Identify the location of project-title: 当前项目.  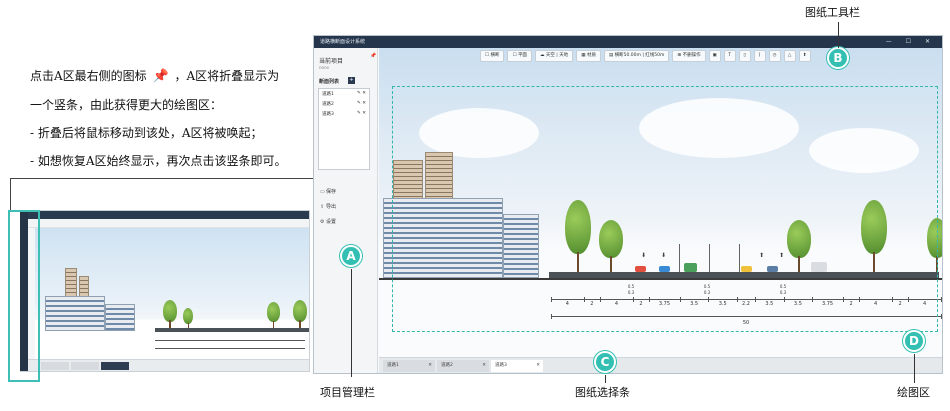
(331, 61).